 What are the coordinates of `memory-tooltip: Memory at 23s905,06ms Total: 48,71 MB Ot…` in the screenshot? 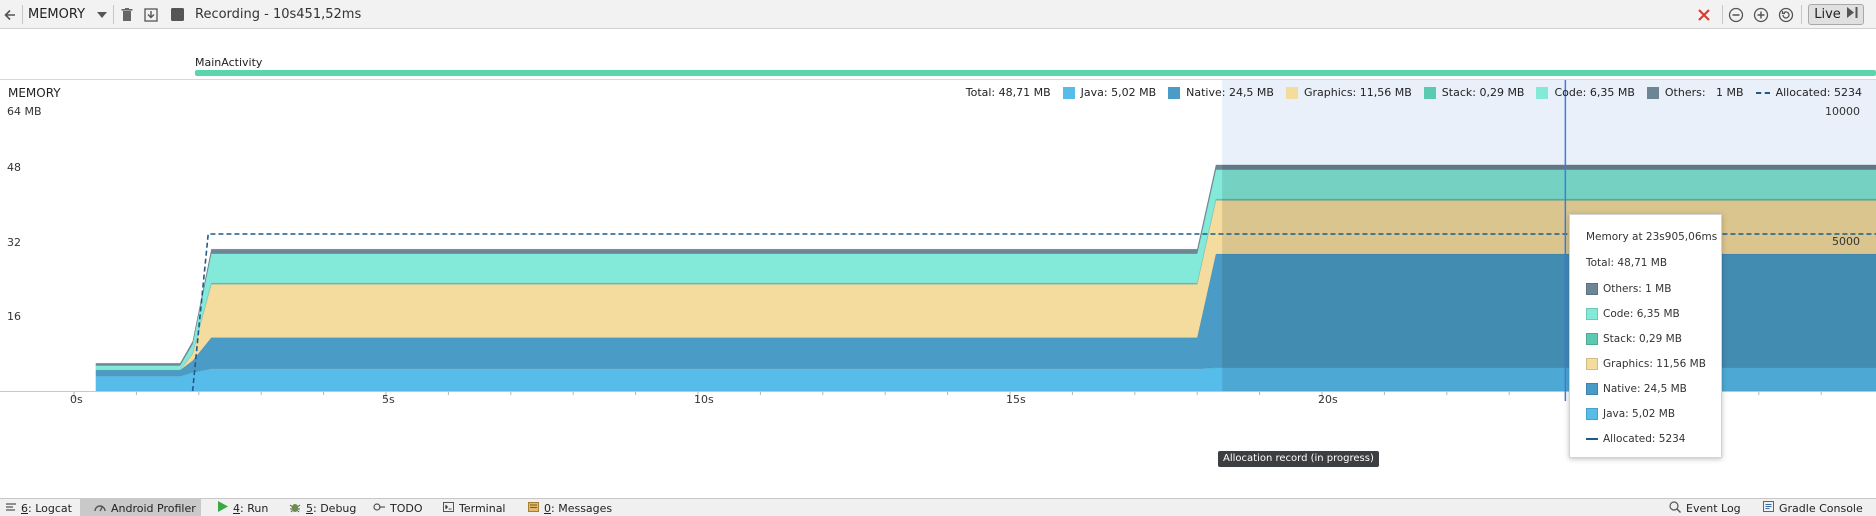 It's located at (1645, 336).